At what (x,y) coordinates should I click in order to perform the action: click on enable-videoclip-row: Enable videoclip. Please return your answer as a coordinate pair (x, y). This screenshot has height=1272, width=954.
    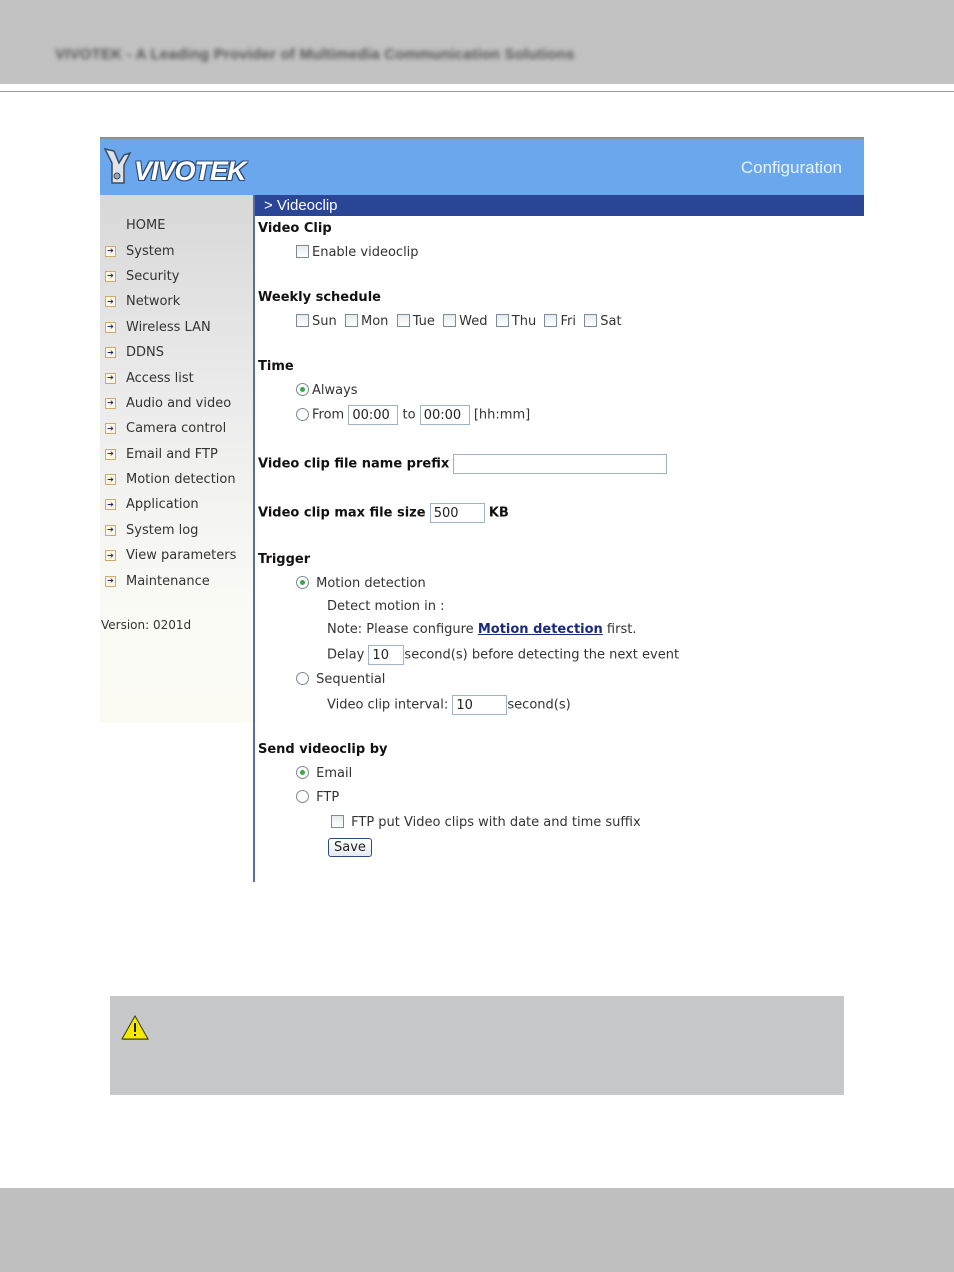
    Looking at the image, I should click on (357, 252).